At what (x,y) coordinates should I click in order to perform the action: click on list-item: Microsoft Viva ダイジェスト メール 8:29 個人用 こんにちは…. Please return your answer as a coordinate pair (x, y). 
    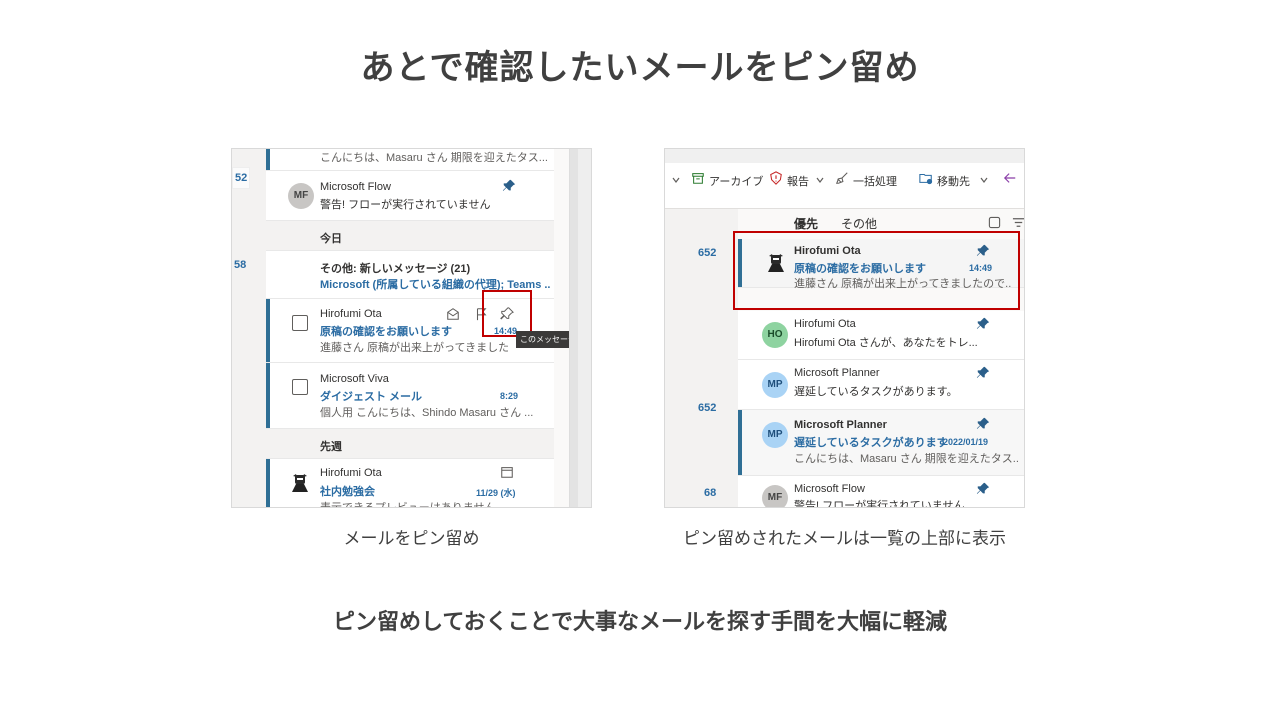
    Looking at the image, I should click on (410, 396).